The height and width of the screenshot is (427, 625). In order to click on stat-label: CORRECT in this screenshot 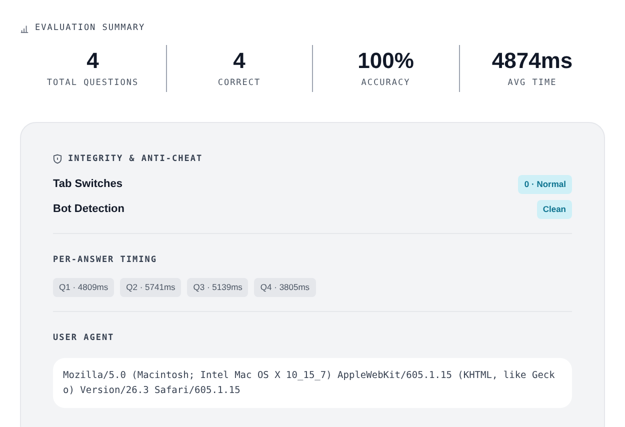, I will do `click(239, 83)`.